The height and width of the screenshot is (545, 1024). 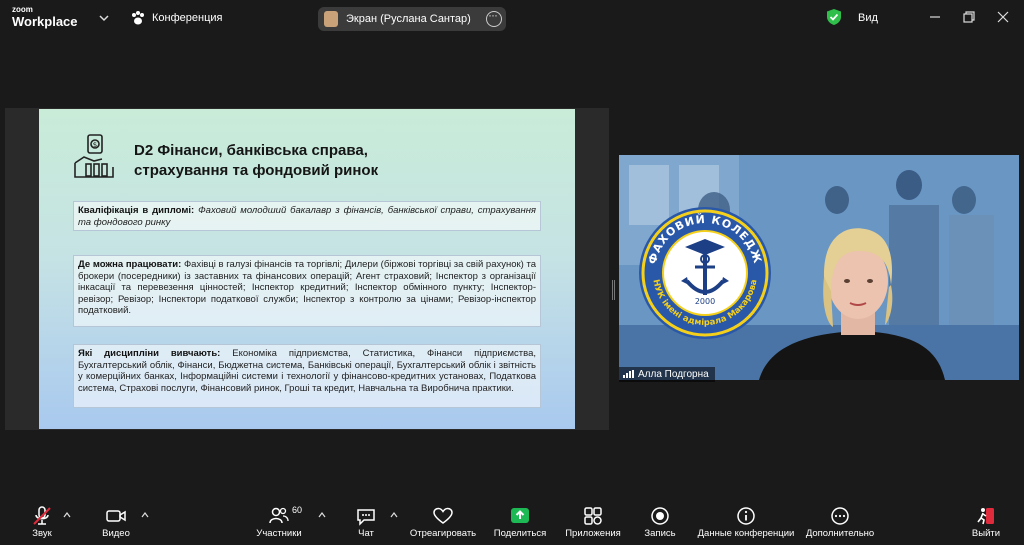 What do you see at coordinates (145, 515) in the screenshot?
I see `video-options-caret-icon` at bounding box center [145, 515].